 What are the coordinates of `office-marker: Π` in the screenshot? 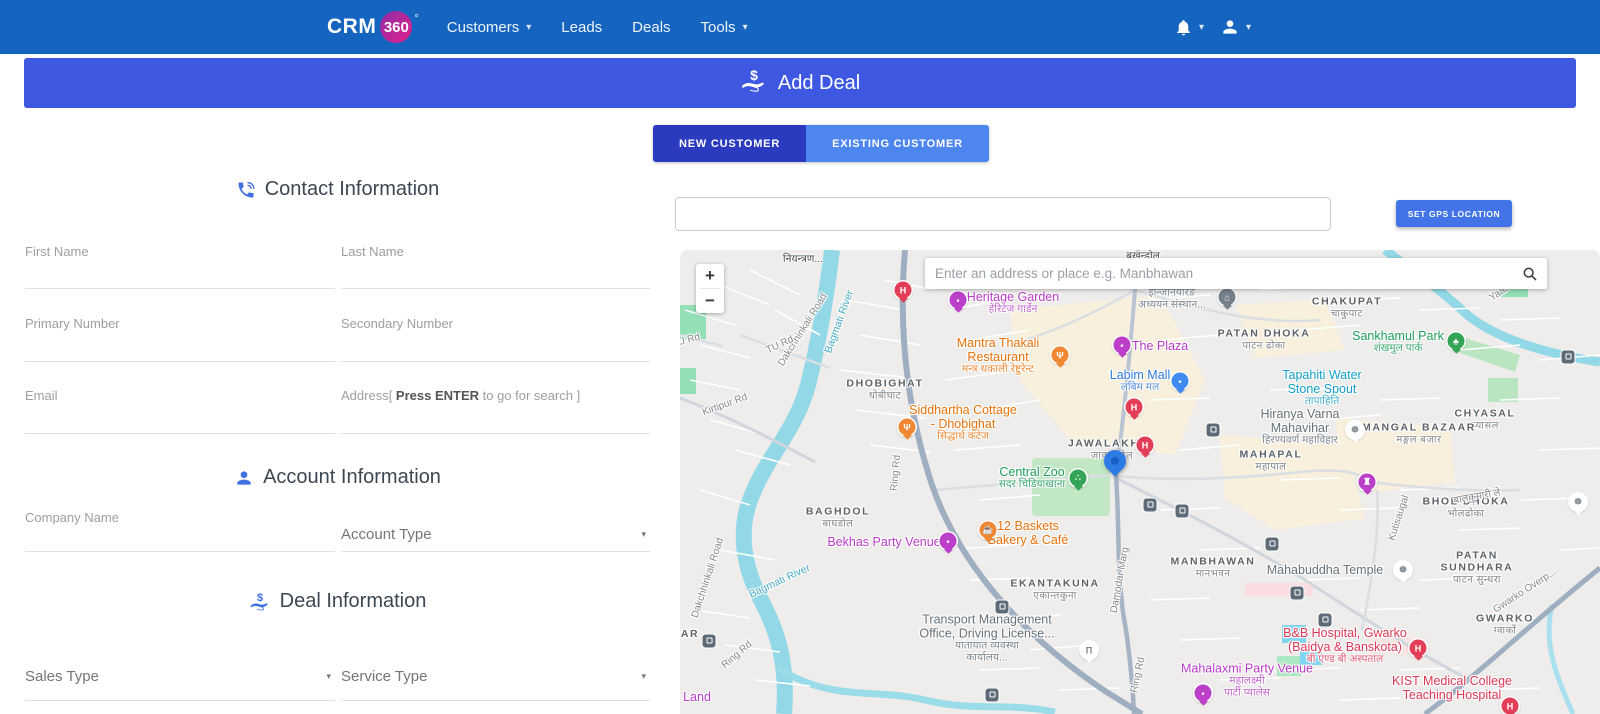 It's located at (1089, 650).